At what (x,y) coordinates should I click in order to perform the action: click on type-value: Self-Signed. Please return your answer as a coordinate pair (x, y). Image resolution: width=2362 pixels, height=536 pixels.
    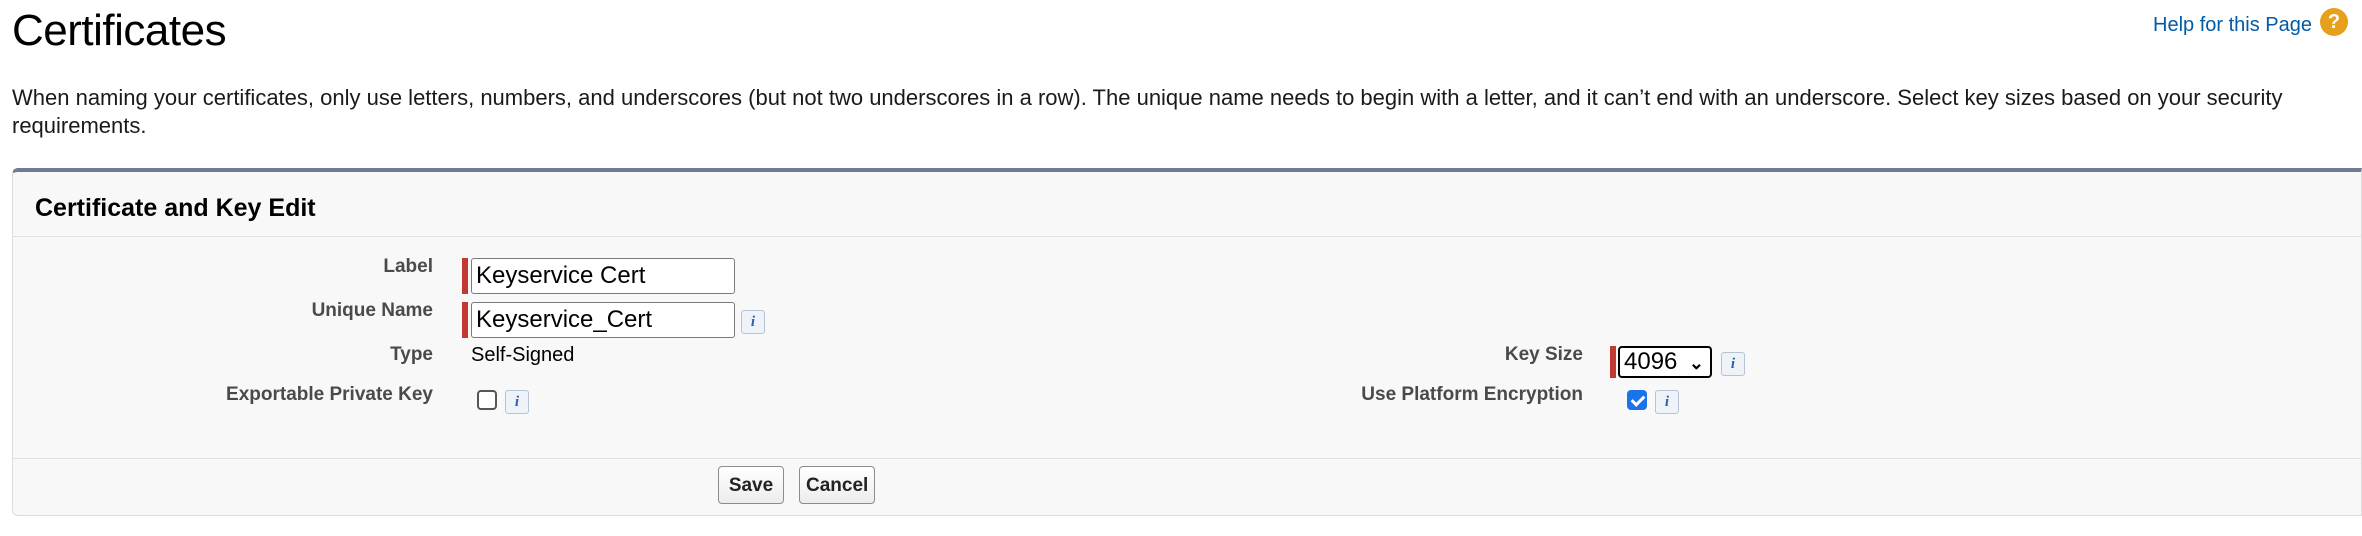
    Looking at the image, I should click on (523, 355).